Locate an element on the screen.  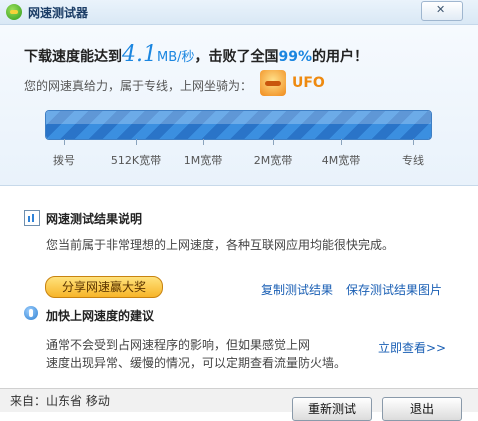
explain-text: 您当前属于非常理想的上网速度，各种互联网应用均能很快完成。 is located at coordinates (220, 245).